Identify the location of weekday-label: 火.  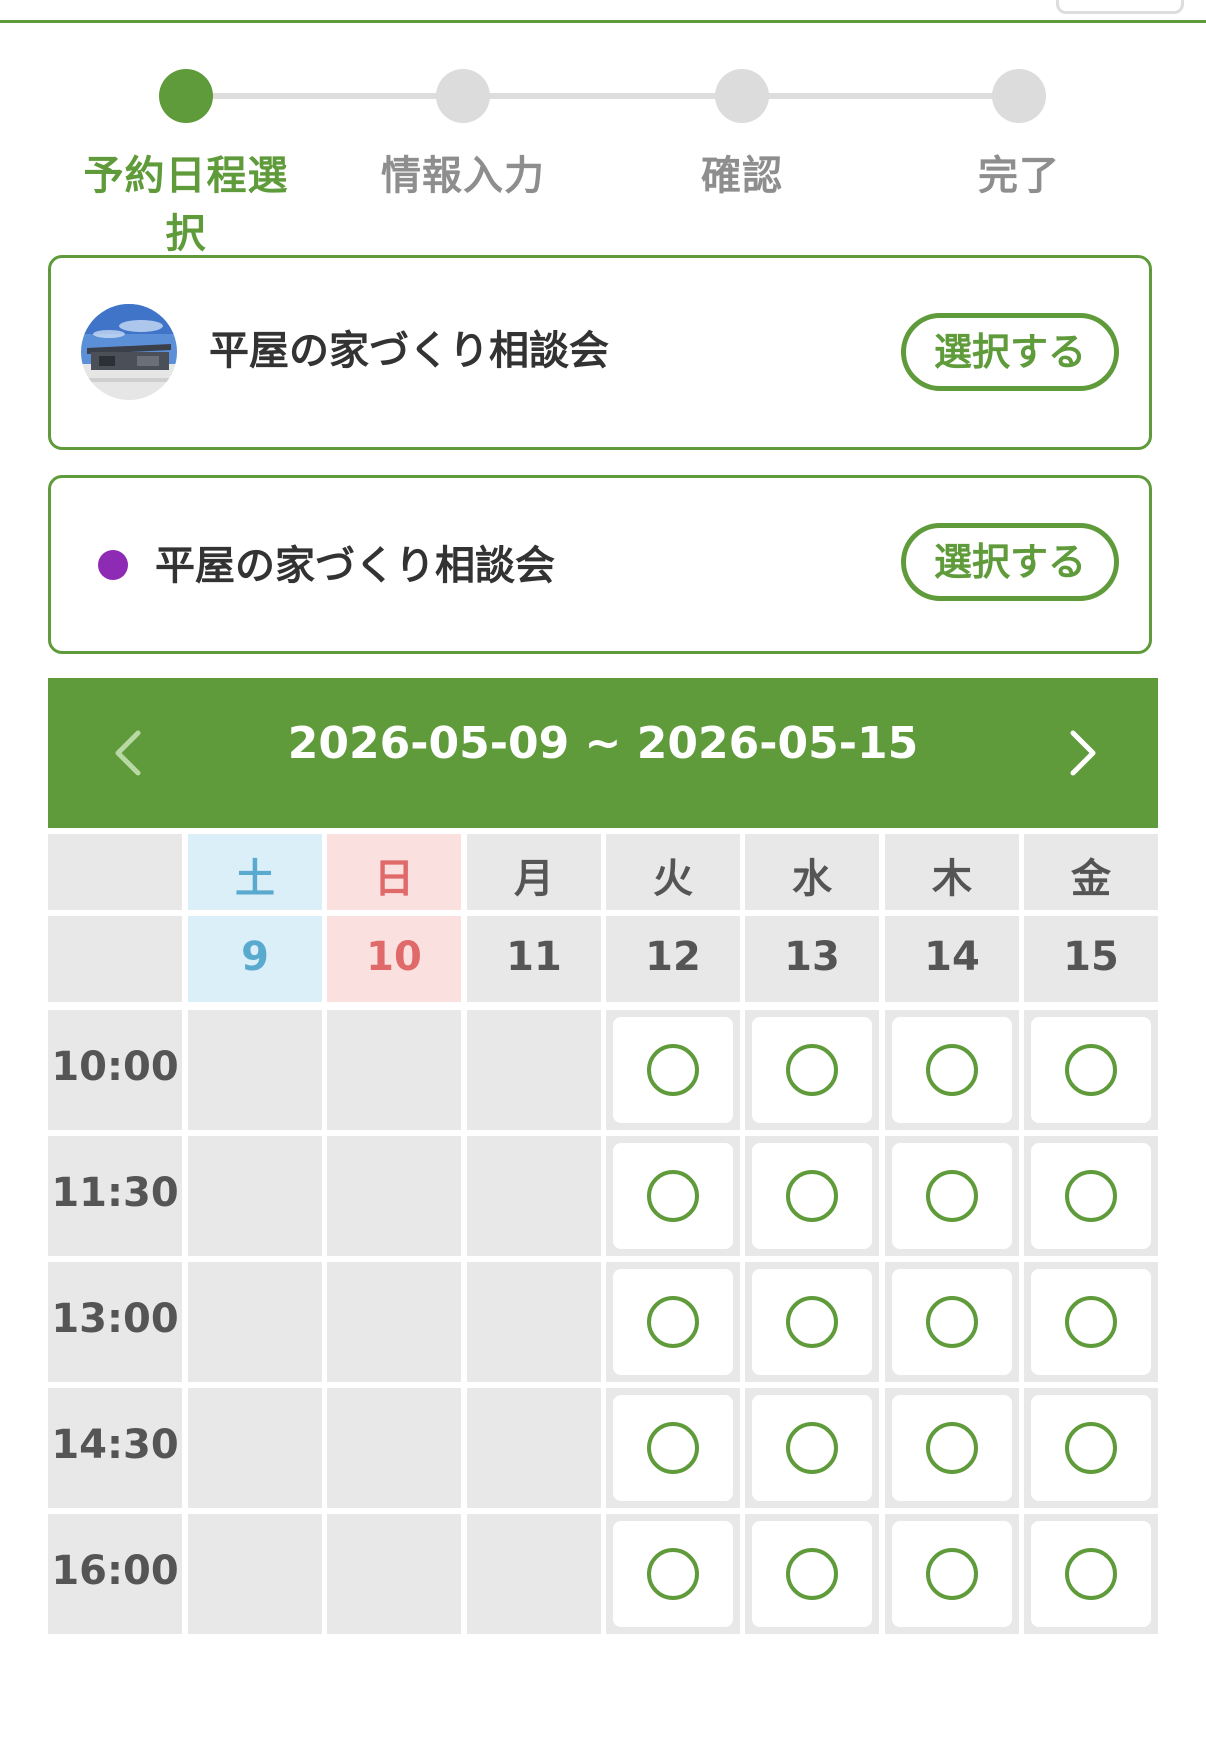
(673, 879).